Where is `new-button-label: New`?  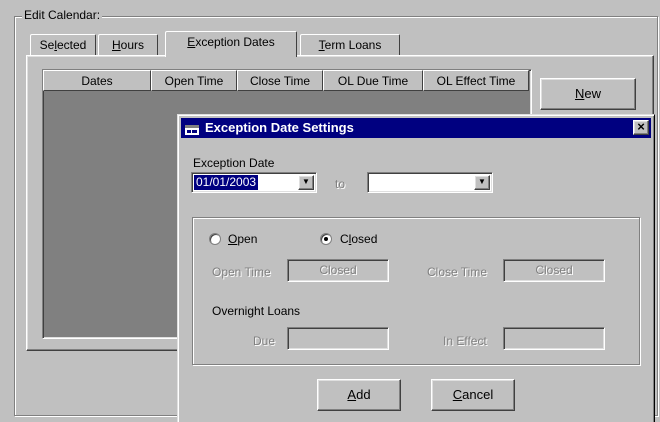 new-button-label: New is located at coordinates (587, 93).